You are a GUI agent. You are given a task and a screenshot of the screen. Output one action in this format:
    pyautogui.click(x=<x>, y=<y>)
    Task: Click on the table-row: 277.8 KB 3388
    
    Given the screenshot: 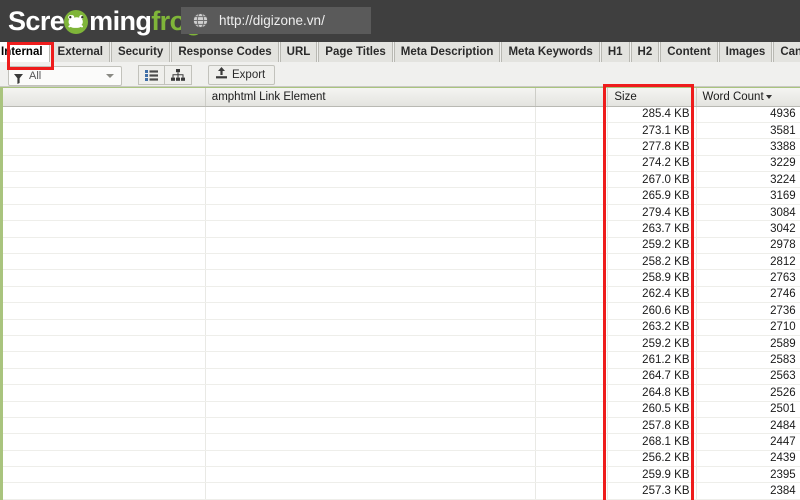 What is the action you would take?
    pyautogui.click(x=401, y=147)
    